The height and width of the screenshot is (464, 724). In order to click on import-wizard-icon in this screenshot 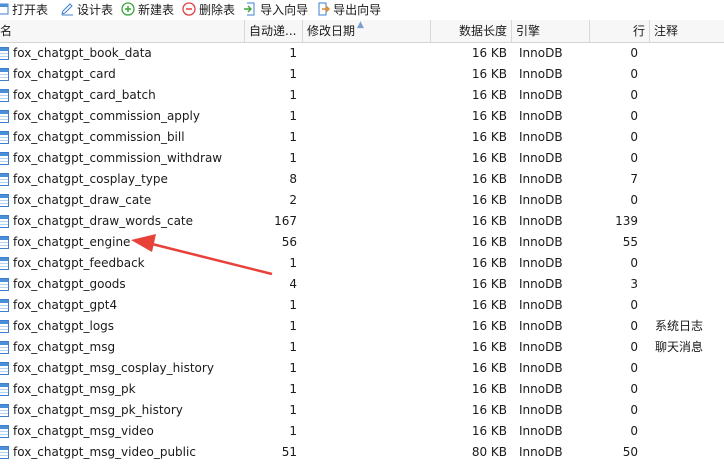, I will do `click(249, 9)`.